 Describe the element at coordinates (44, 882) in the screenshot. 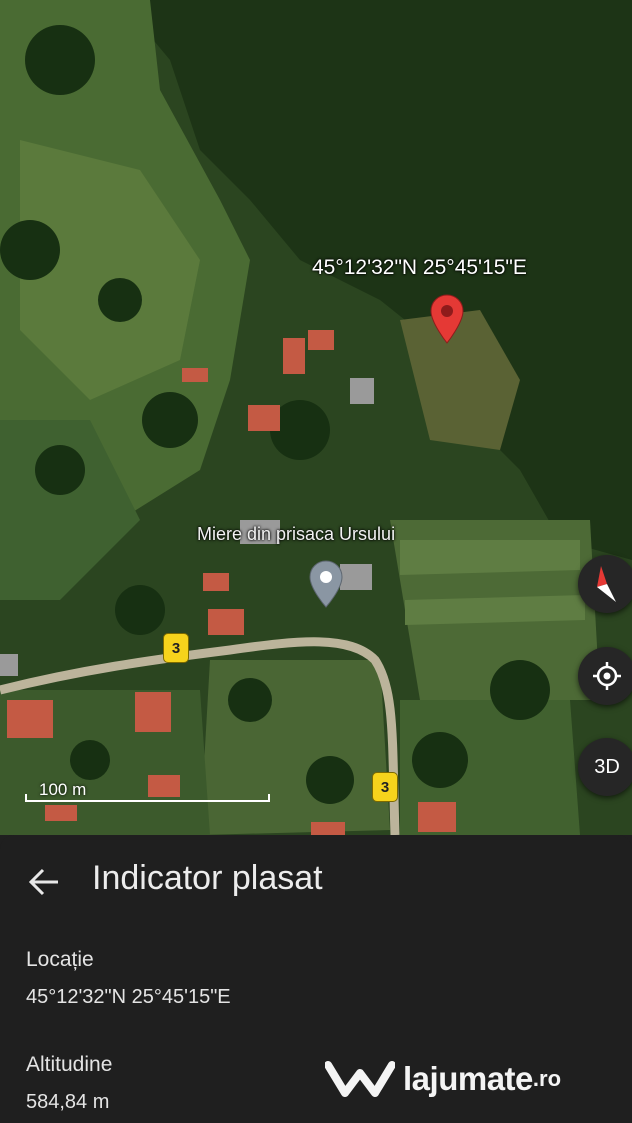

I see `back-arrow-icon` at that location.